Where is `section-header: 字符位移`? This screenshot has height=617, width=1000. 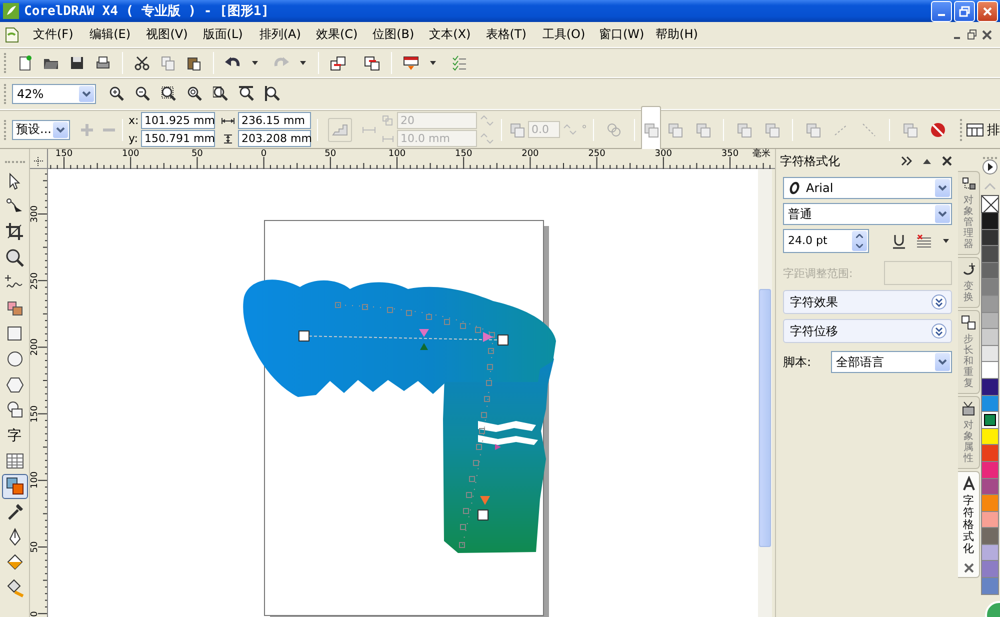
section-header: 字符位移 is located at coordinates (867, 331).